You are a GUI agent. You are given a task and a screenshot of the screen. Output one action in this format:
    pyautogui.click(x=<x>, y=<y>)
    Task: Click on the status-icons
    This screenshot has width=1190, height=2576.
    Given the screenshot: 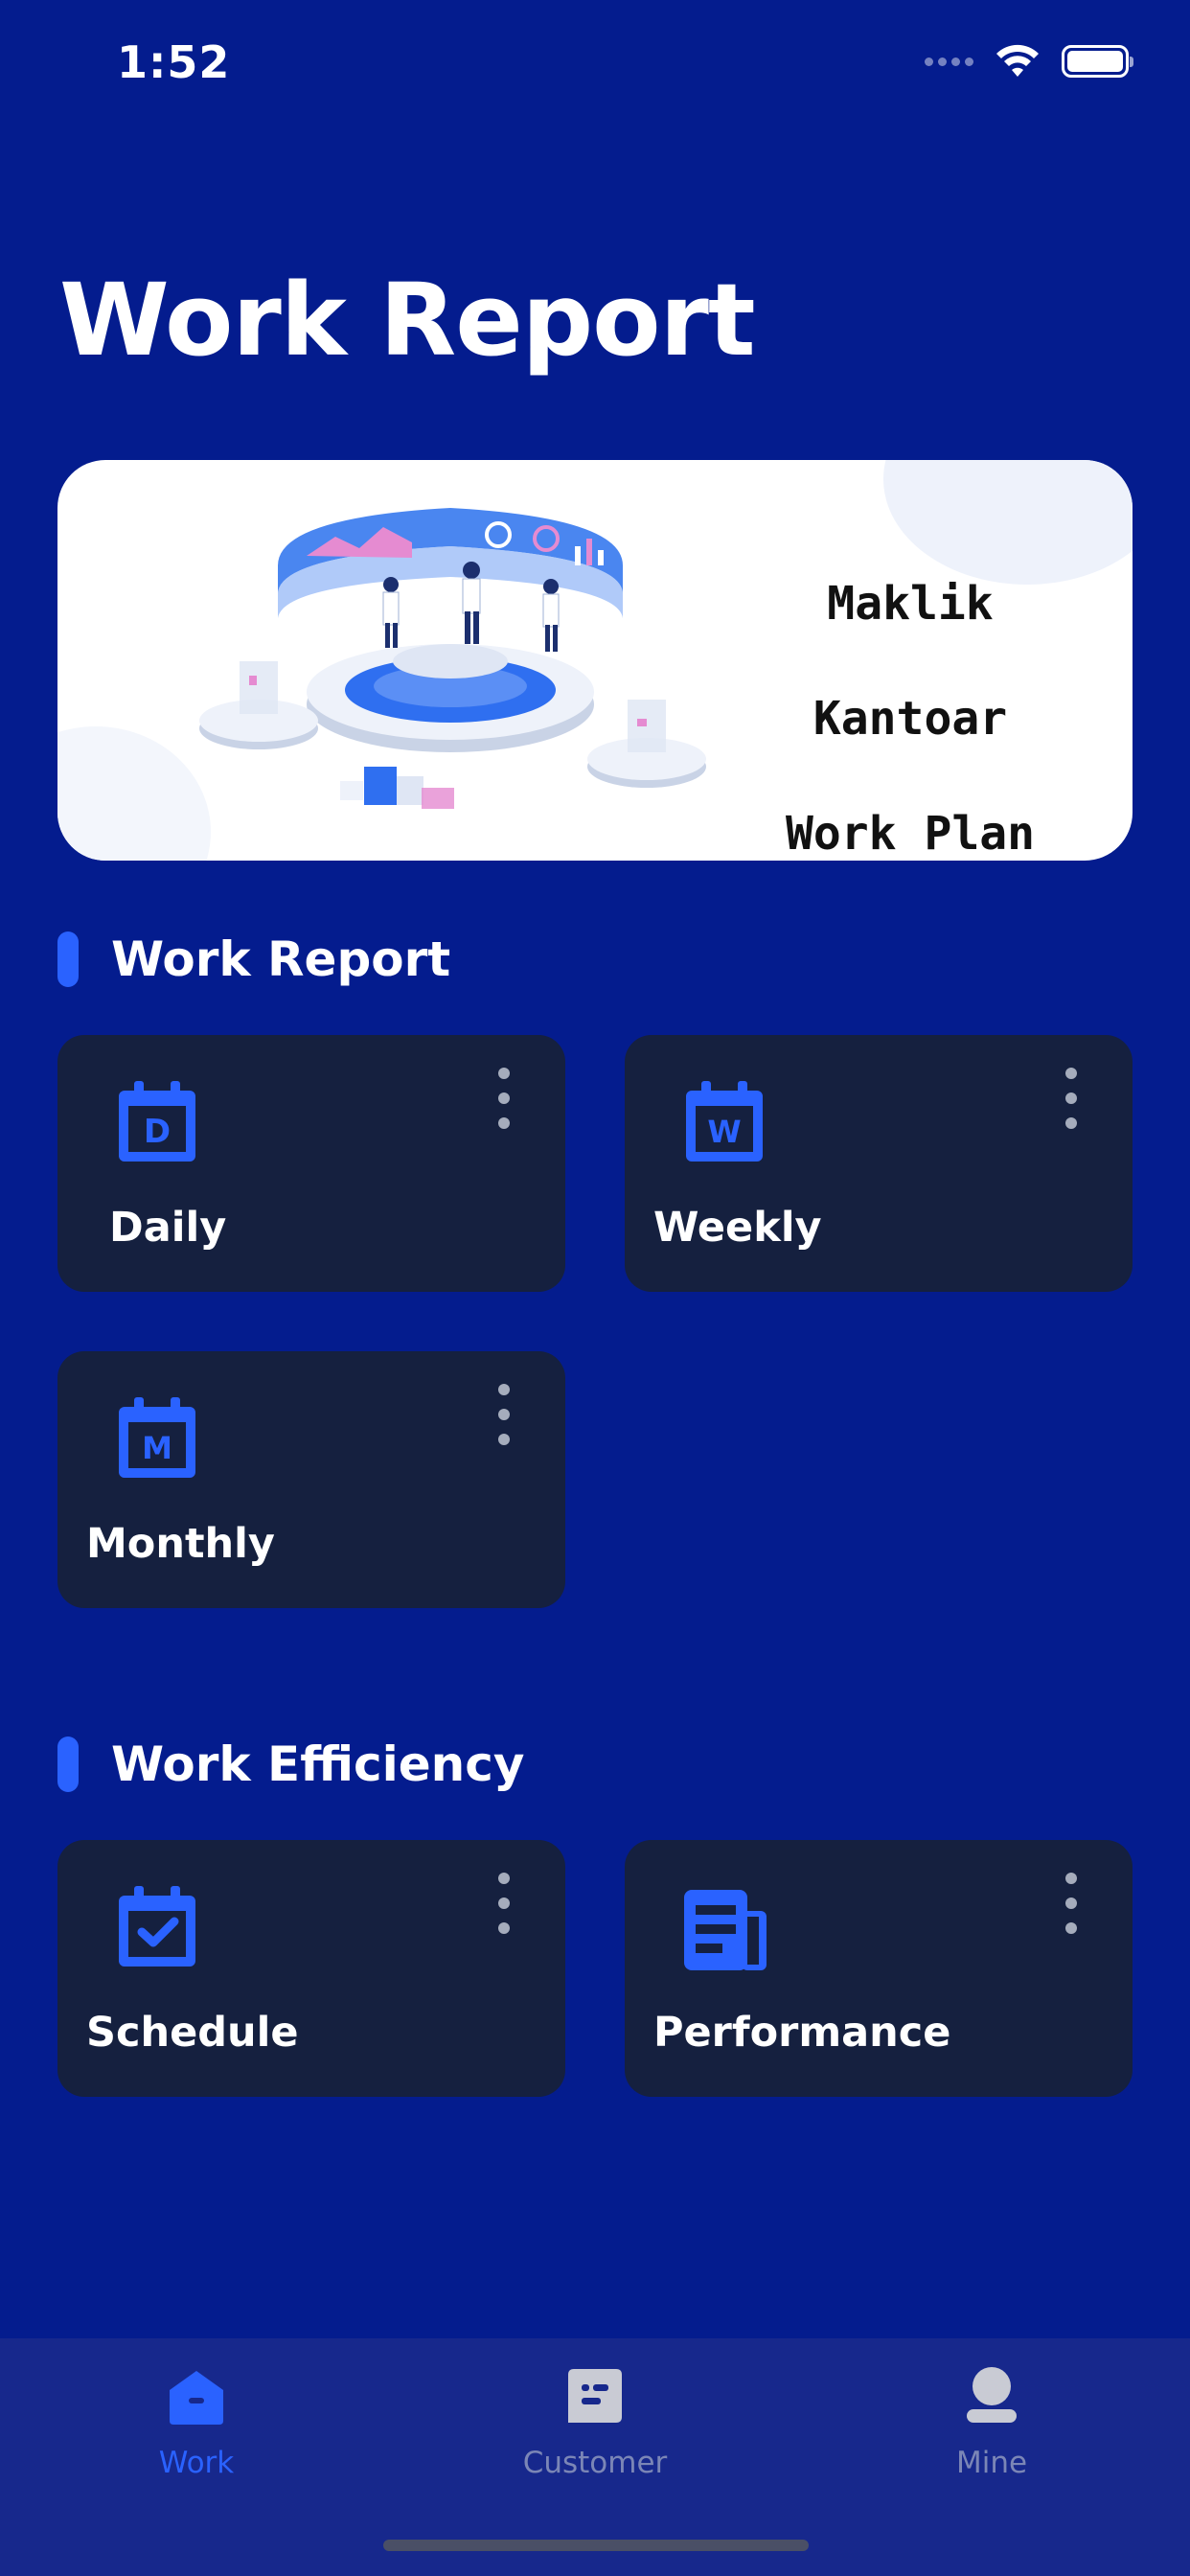 What is the action you would take?
    pyautogui.click(x=1029, y=62)
    